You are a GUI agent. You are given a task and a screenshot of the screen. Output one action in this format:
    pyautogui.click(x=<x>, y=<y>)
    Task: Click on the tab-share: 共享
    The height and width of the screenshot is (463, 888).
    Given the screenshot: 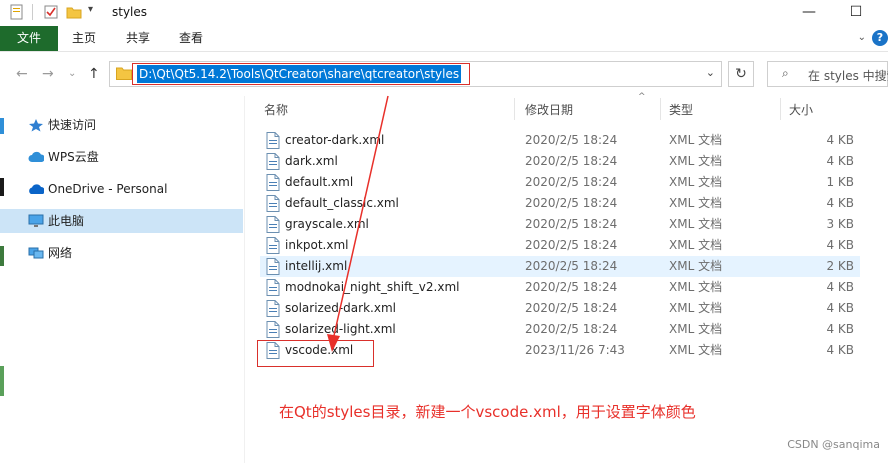 What is the action you would take?
    pyautogui.click(x=138, y=38)
    